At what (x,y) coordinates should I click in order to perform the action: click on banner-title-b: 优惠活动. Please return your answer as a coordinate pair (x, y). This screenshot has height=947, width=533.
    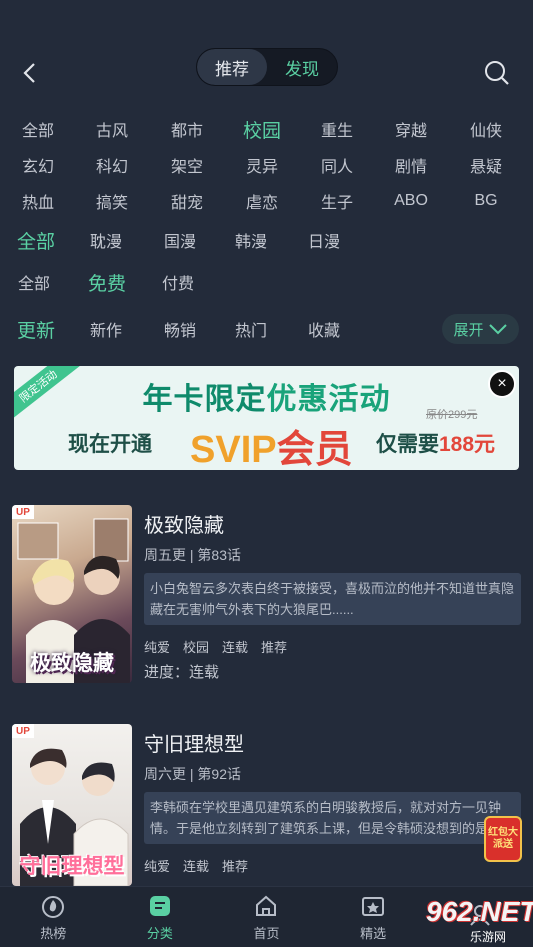
    Looking at the image, I should click on (328, 399).